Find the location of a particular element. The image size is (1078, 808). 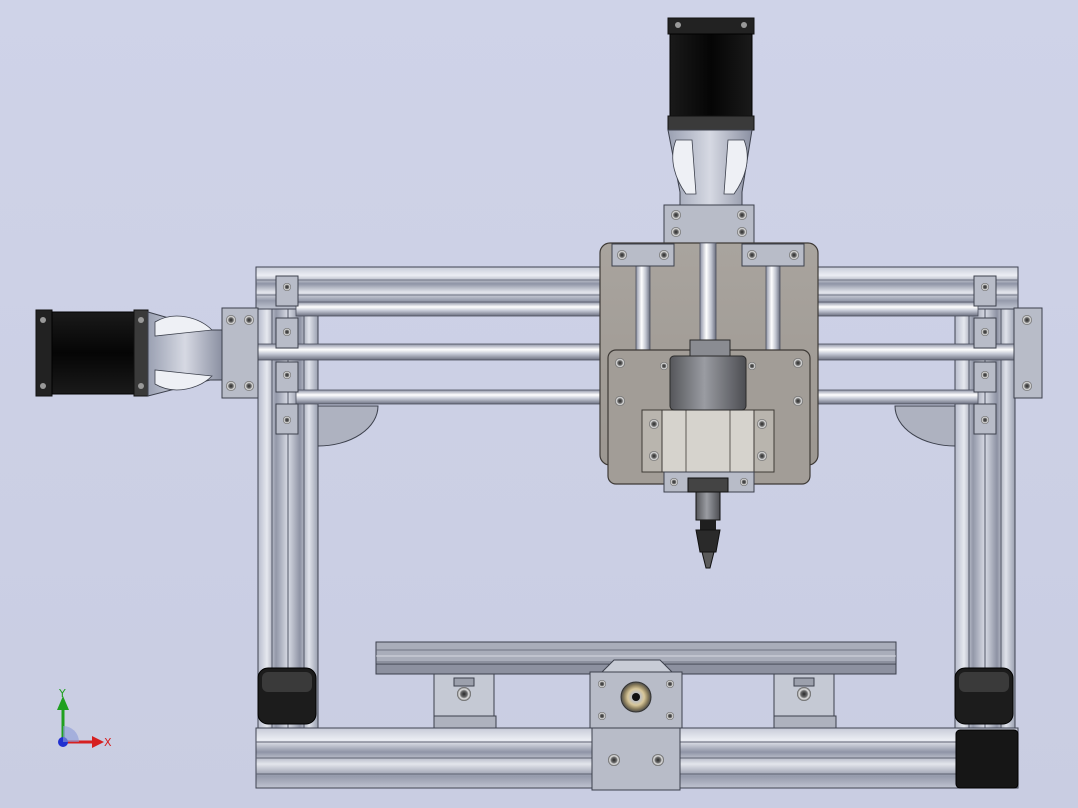

spindle-mount-block is located at coordinates (708, 441).